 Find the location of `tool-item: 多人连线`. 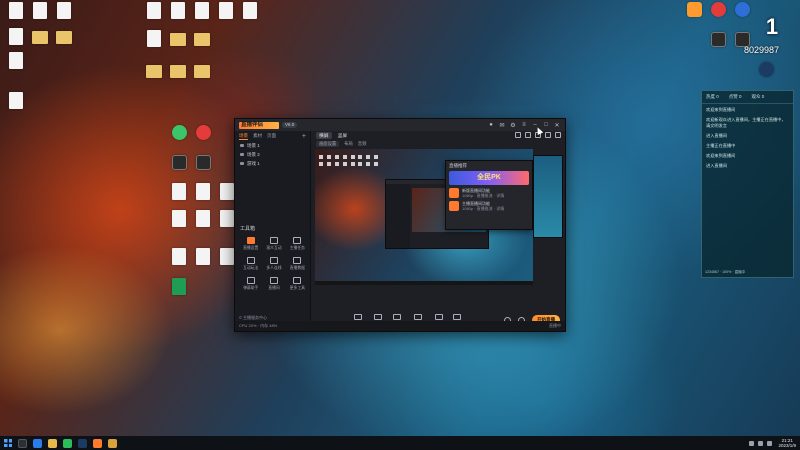

tool-item: 多人连线 is located at coordinates (273, 264).